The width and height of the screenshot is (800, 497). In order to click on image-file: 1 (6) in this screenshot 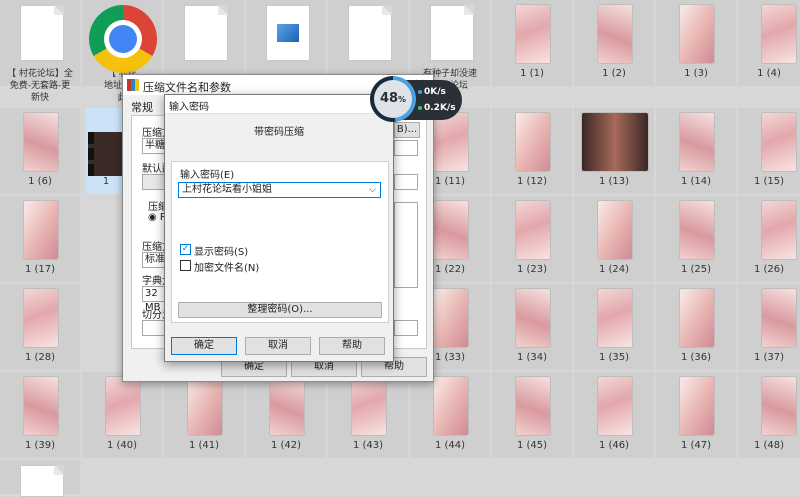, I will do `click(40, 151)`.